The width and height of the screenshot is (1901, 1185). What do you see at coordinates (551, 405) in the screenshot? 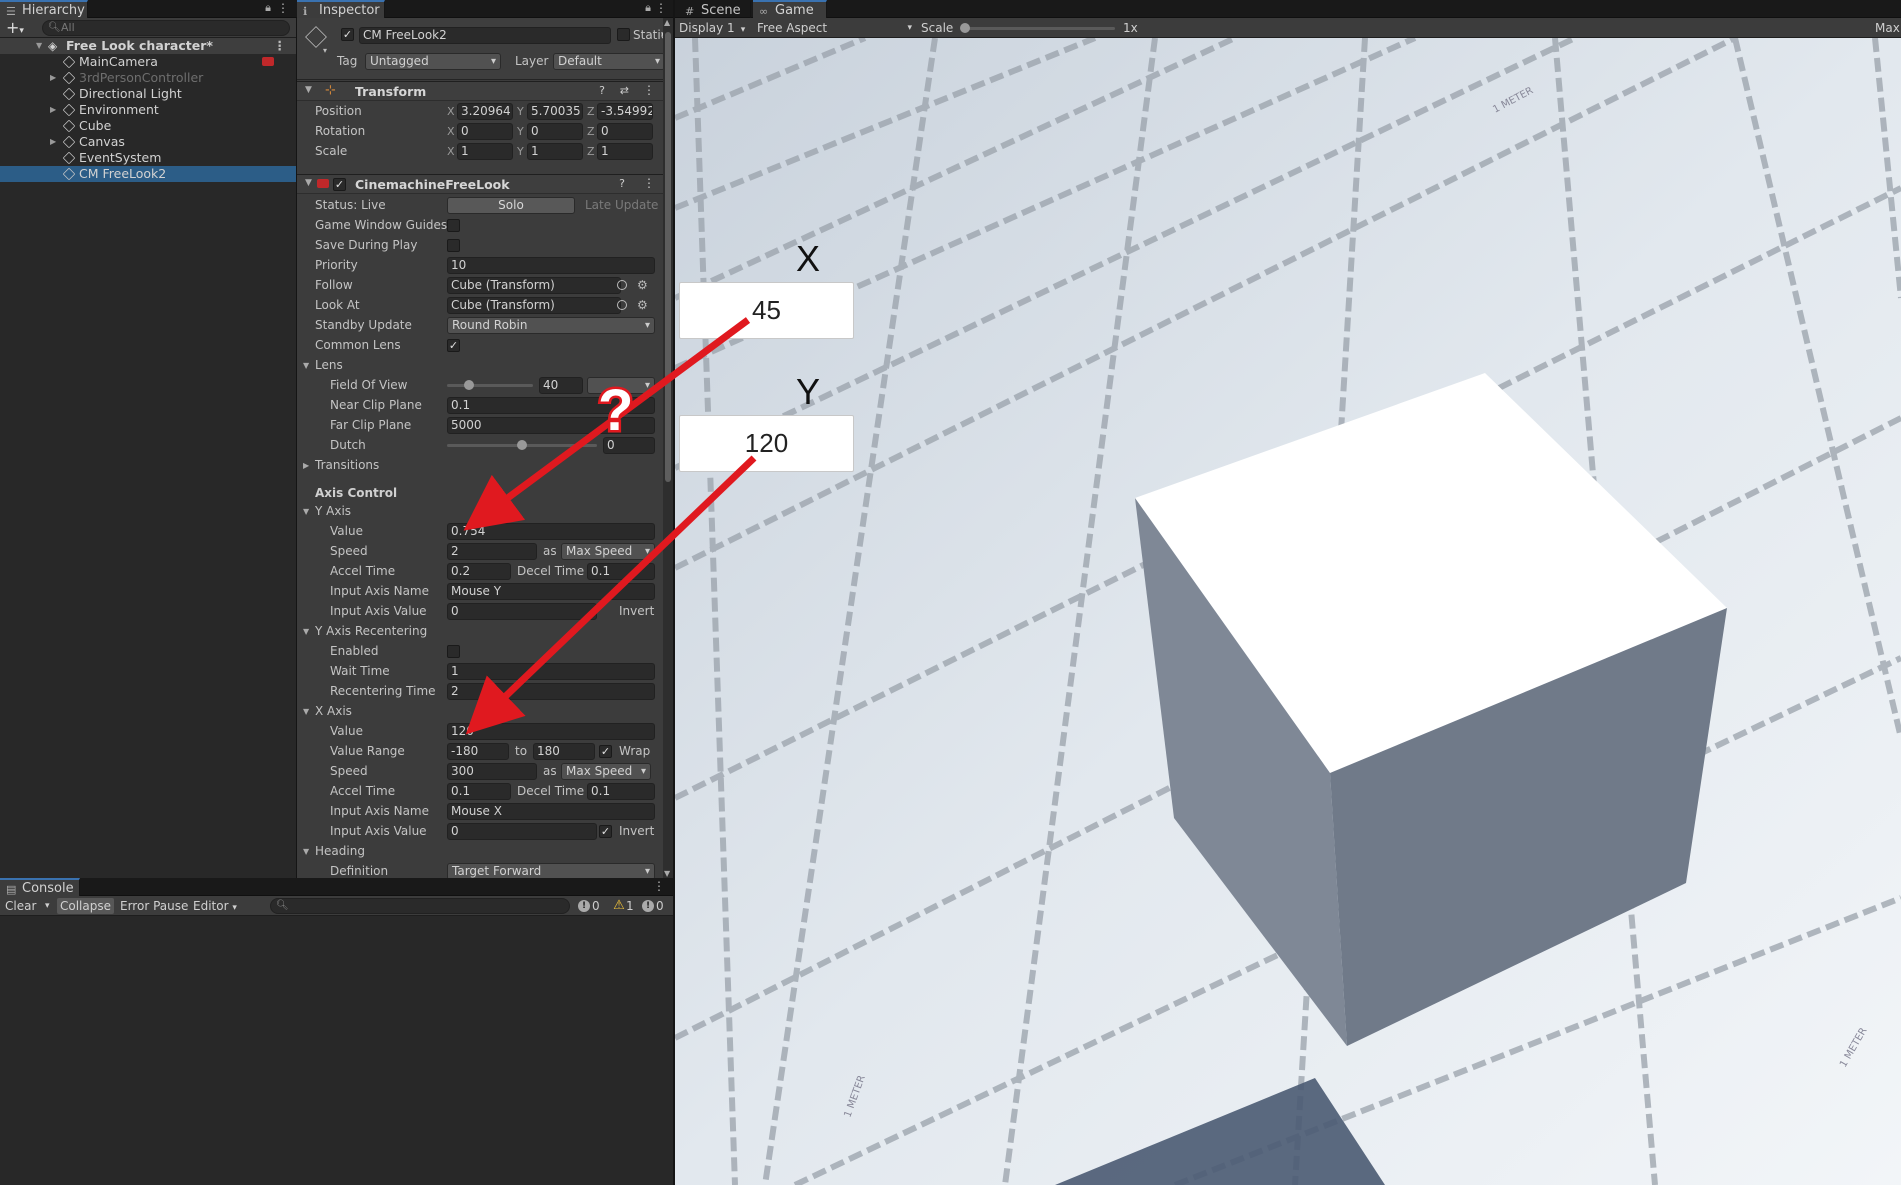
I see `near-clip-field: 0.1` at bounding box center [551, 405].